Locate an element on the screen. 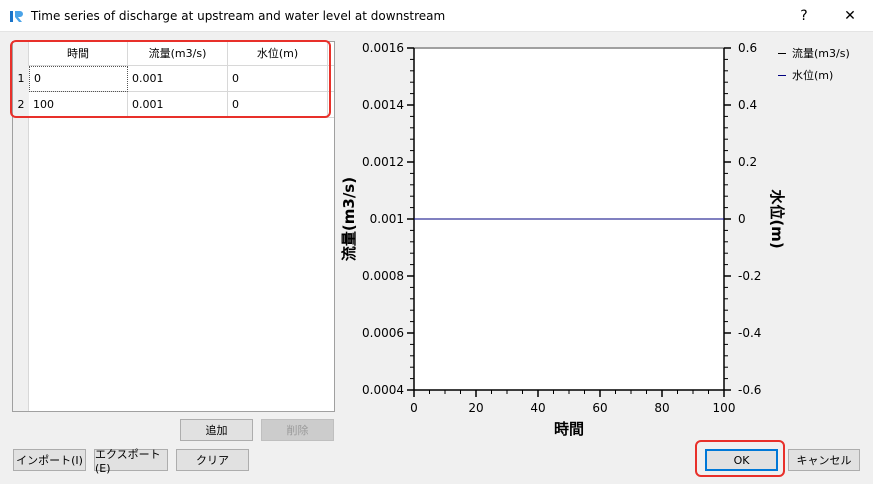 The height and width of the screenshot is (484, 873). chart-legend: 流量(m3/s) 水位(m) is located at coordinates (814, 64).